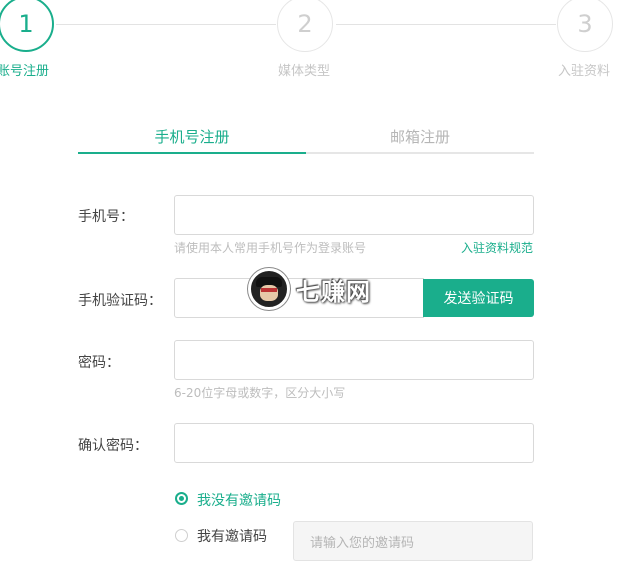  I want to click on invite-code-input: 请输入您的邀请码, so click(413, 541).